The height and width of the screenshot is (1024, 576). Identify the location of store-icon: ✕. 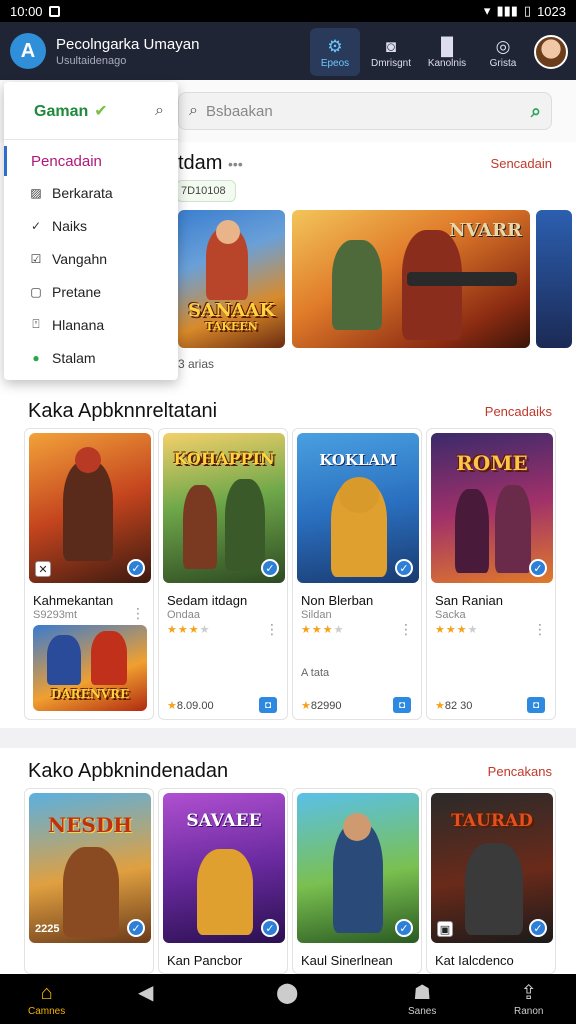
(43, 569).